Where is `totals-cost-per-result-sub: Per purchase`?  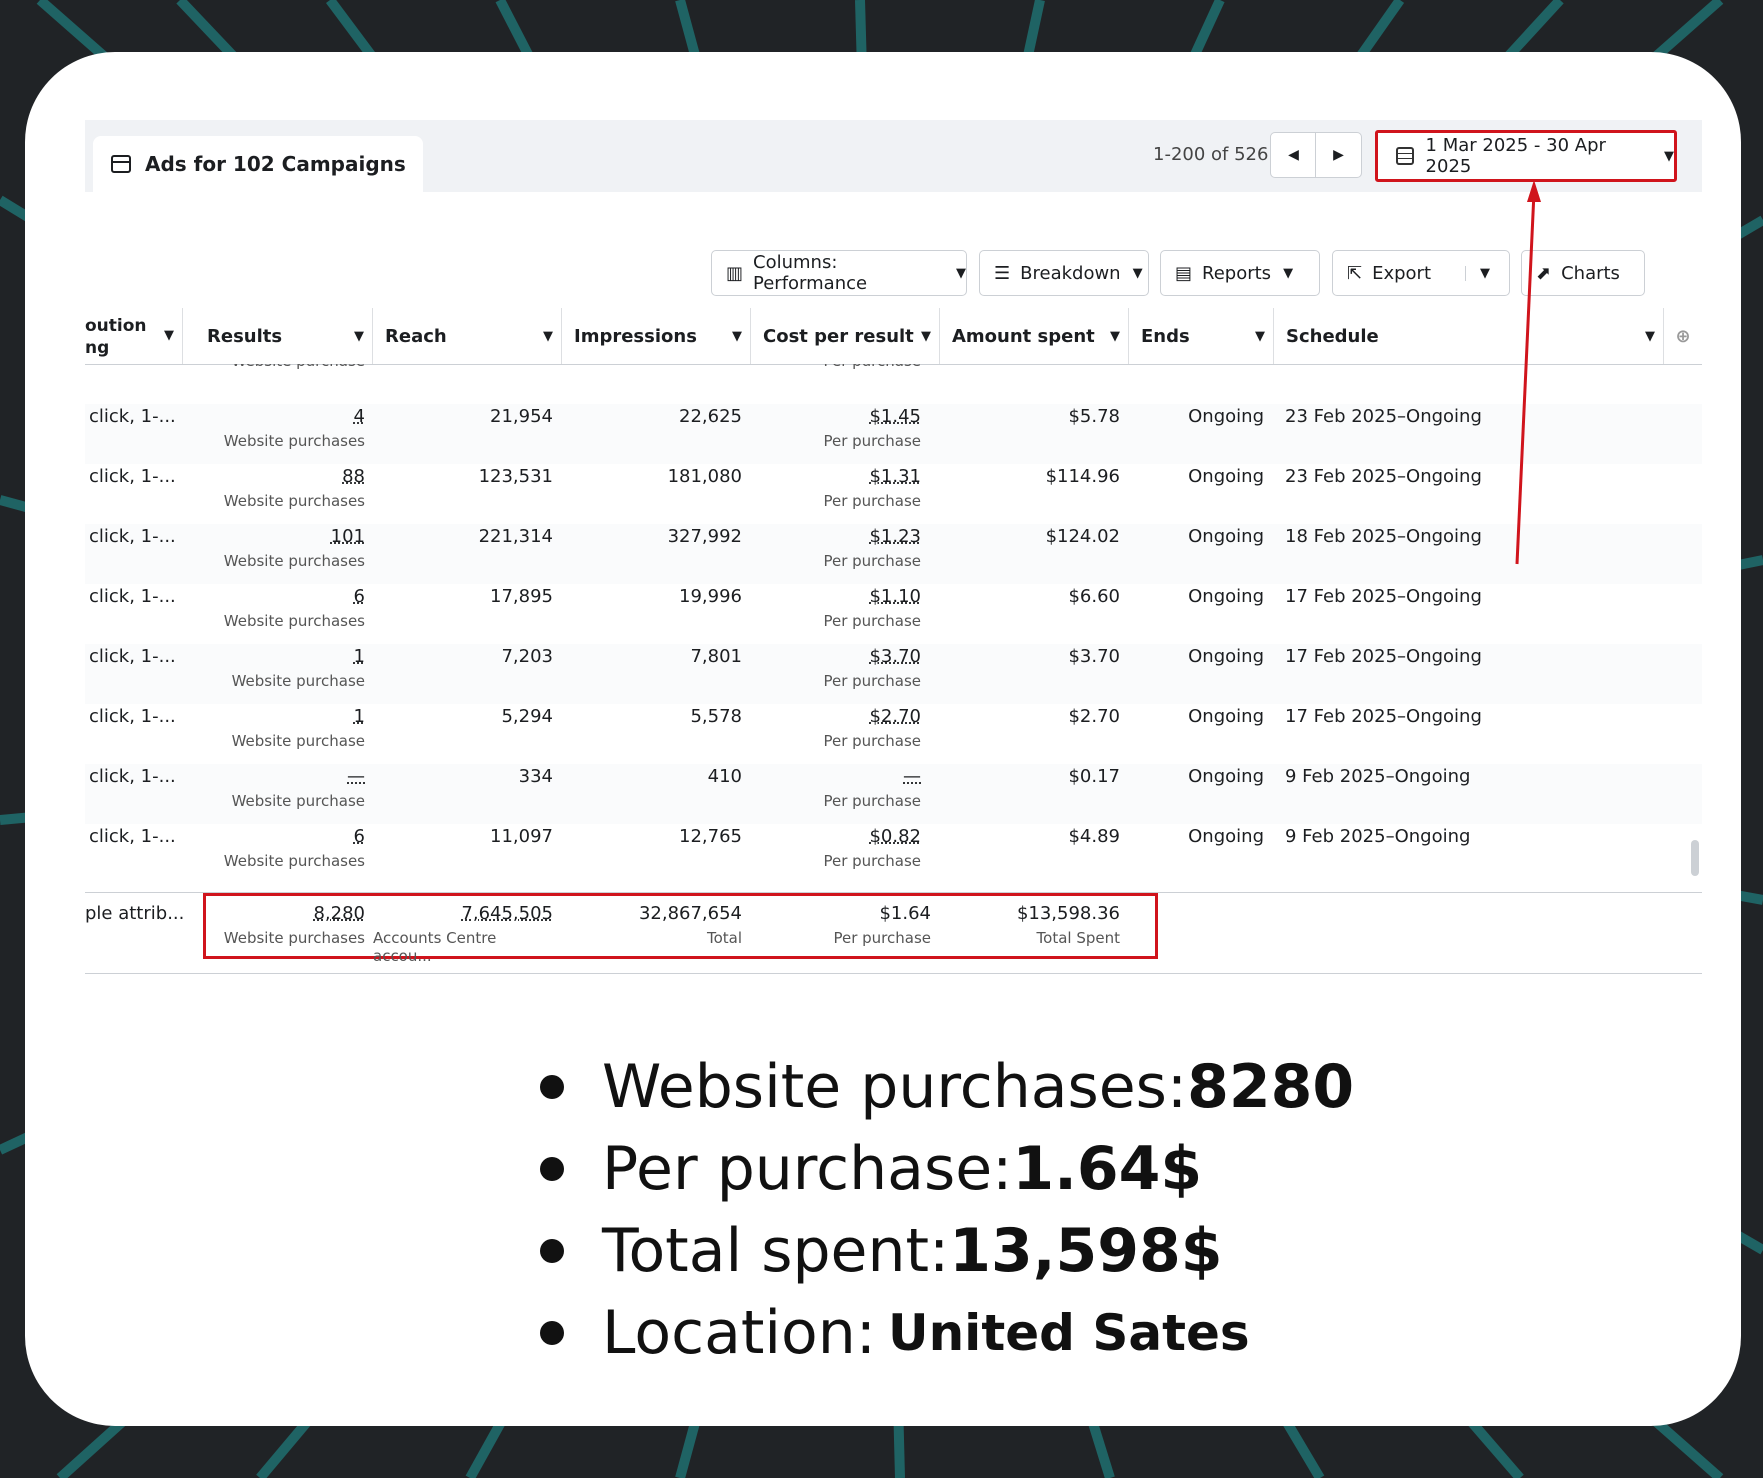 totals-cost-per-result-sub: Per purchase is located at coordinates (882, 938).